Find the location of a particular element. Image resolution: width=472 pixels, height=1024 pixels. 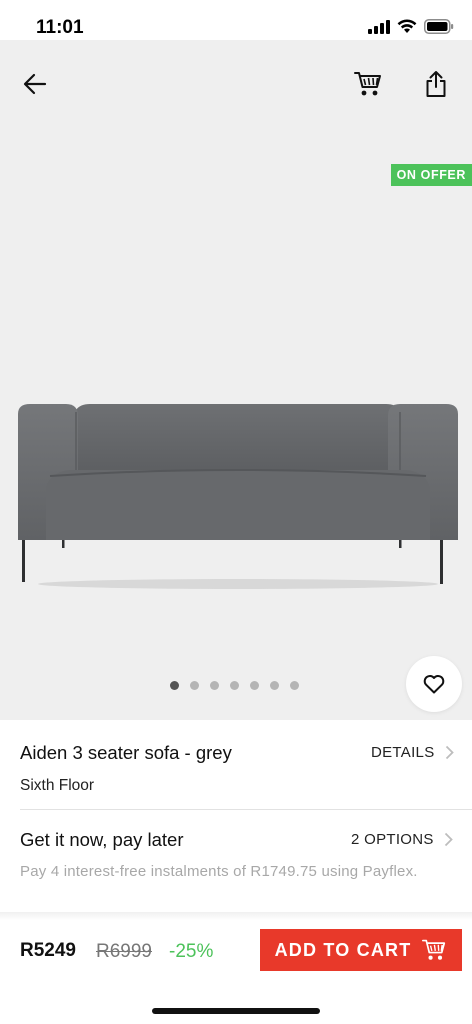

status-icons is located at coordinates (411, 26).